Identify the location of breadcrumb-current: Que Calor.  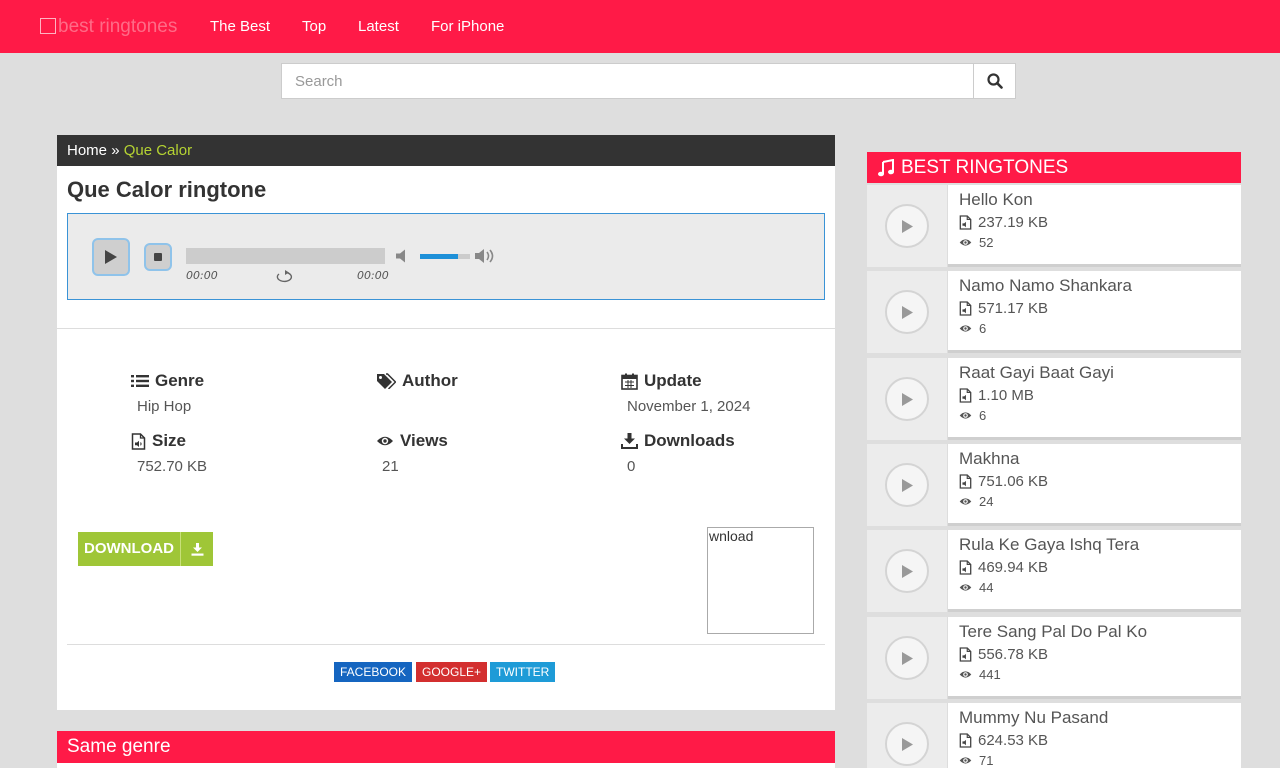
(158, 150).